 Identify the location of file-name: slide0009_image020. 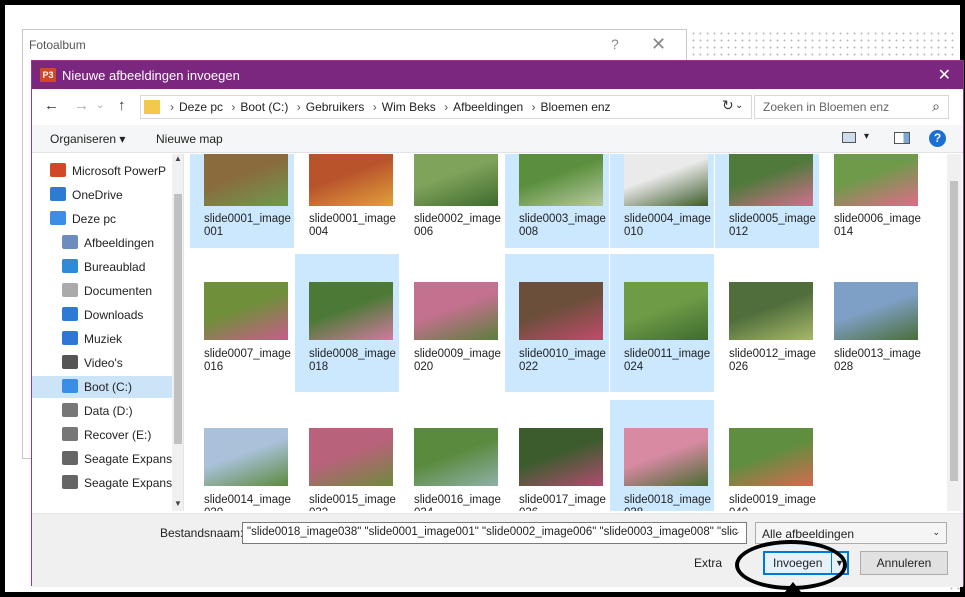
(457, 360).